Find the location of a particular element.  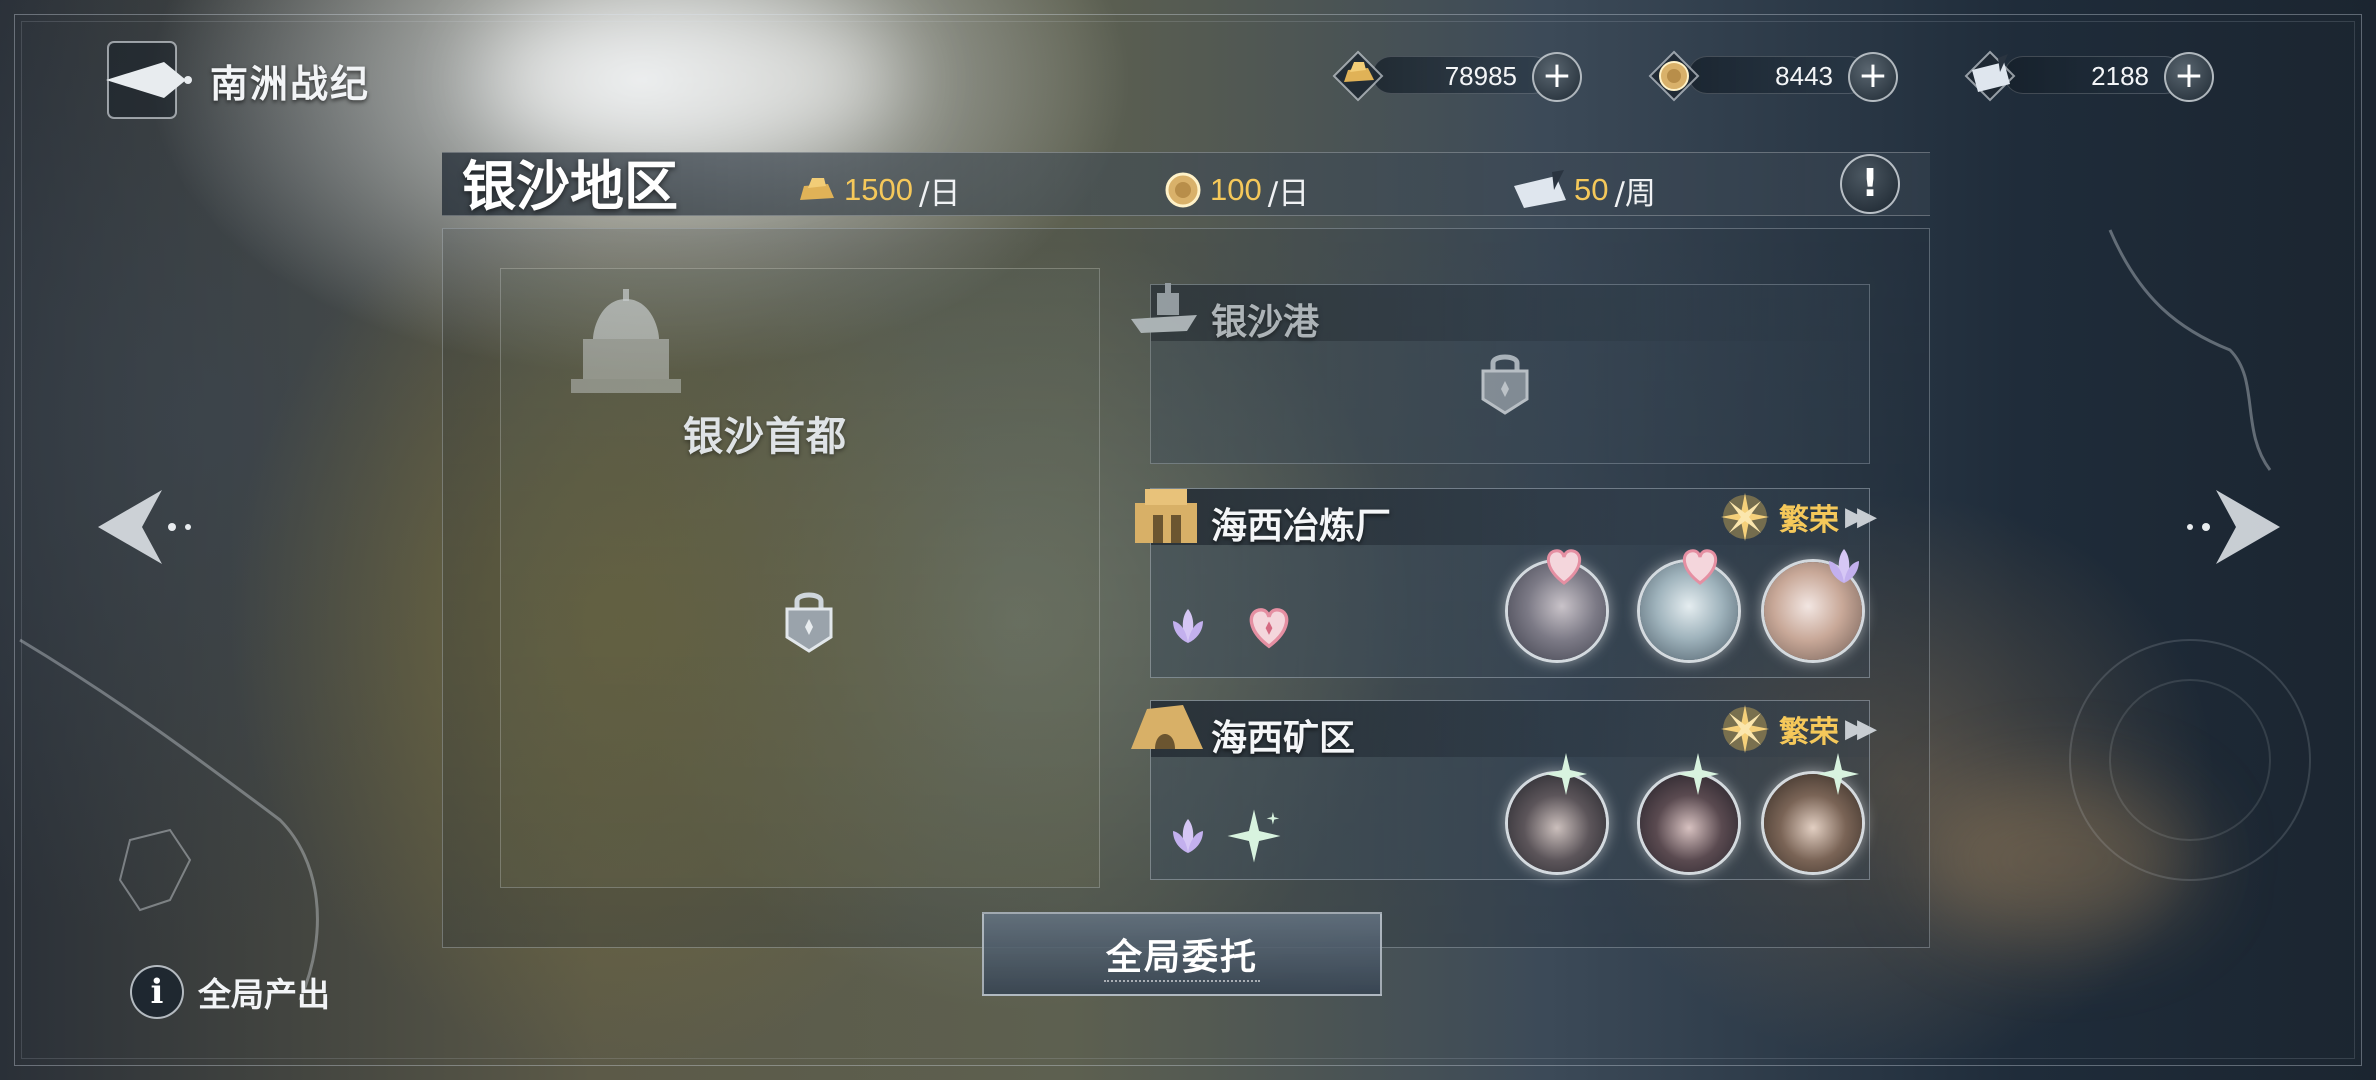

add-letter-button: + is located at coordinates (2189, 77).